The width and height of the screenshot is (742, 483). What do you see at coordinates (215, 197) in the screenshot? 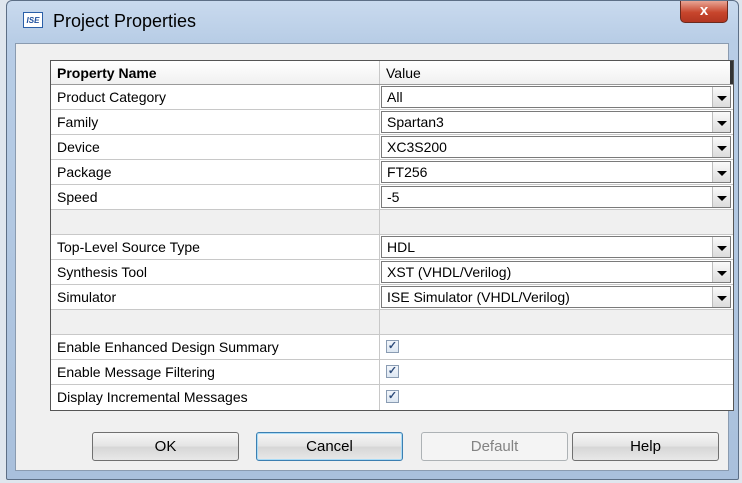
I see `property-label: Speed` at bounding box center [215, 197].